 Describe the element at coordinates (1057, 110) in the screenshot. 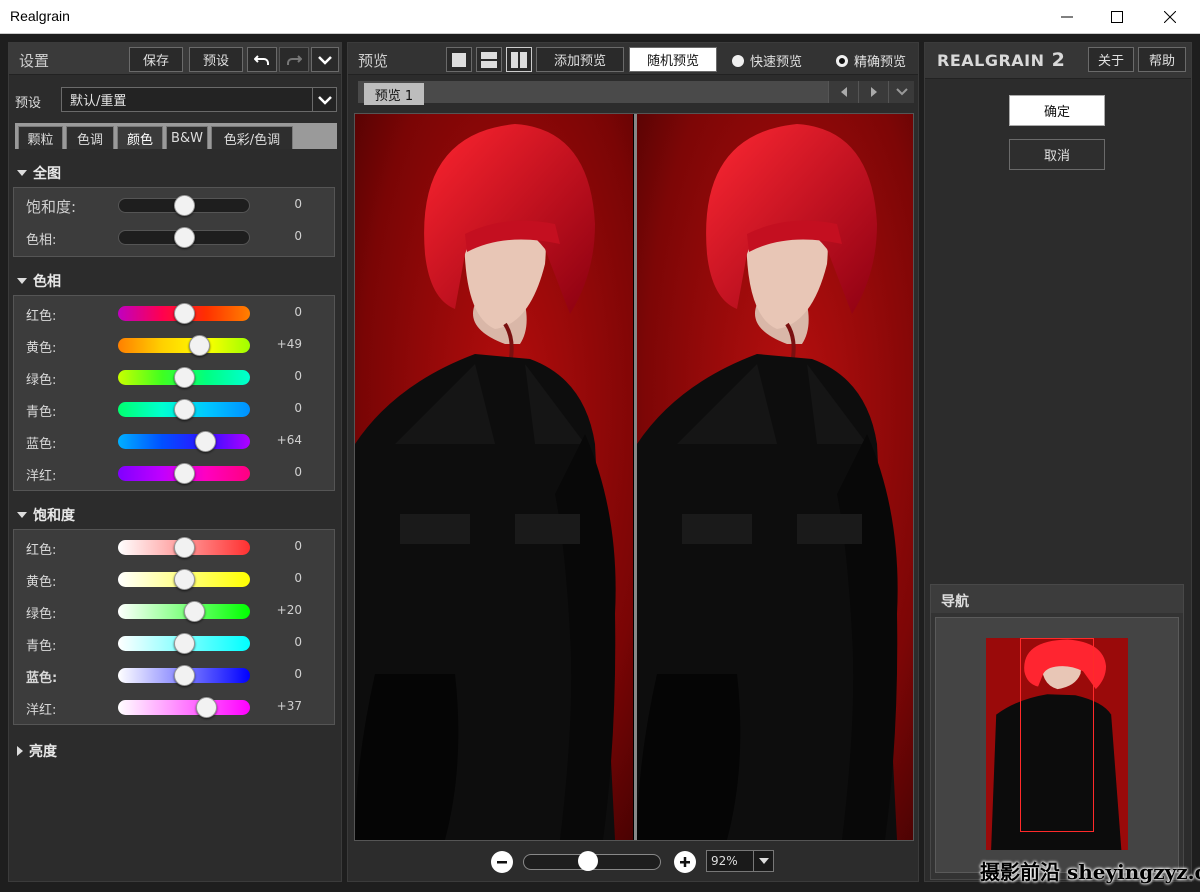

I see `ok-button: 确定` at that location.